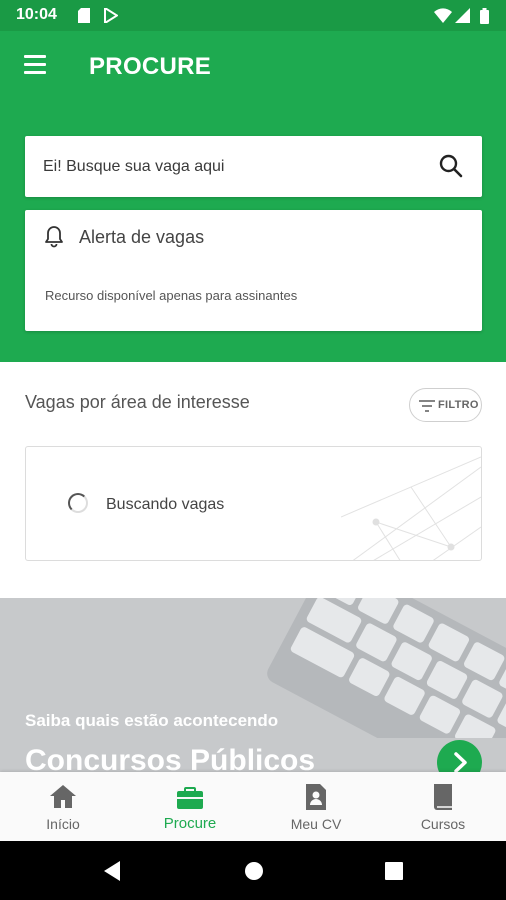  I want to click on system-navigation-bar, so click(253, 870).